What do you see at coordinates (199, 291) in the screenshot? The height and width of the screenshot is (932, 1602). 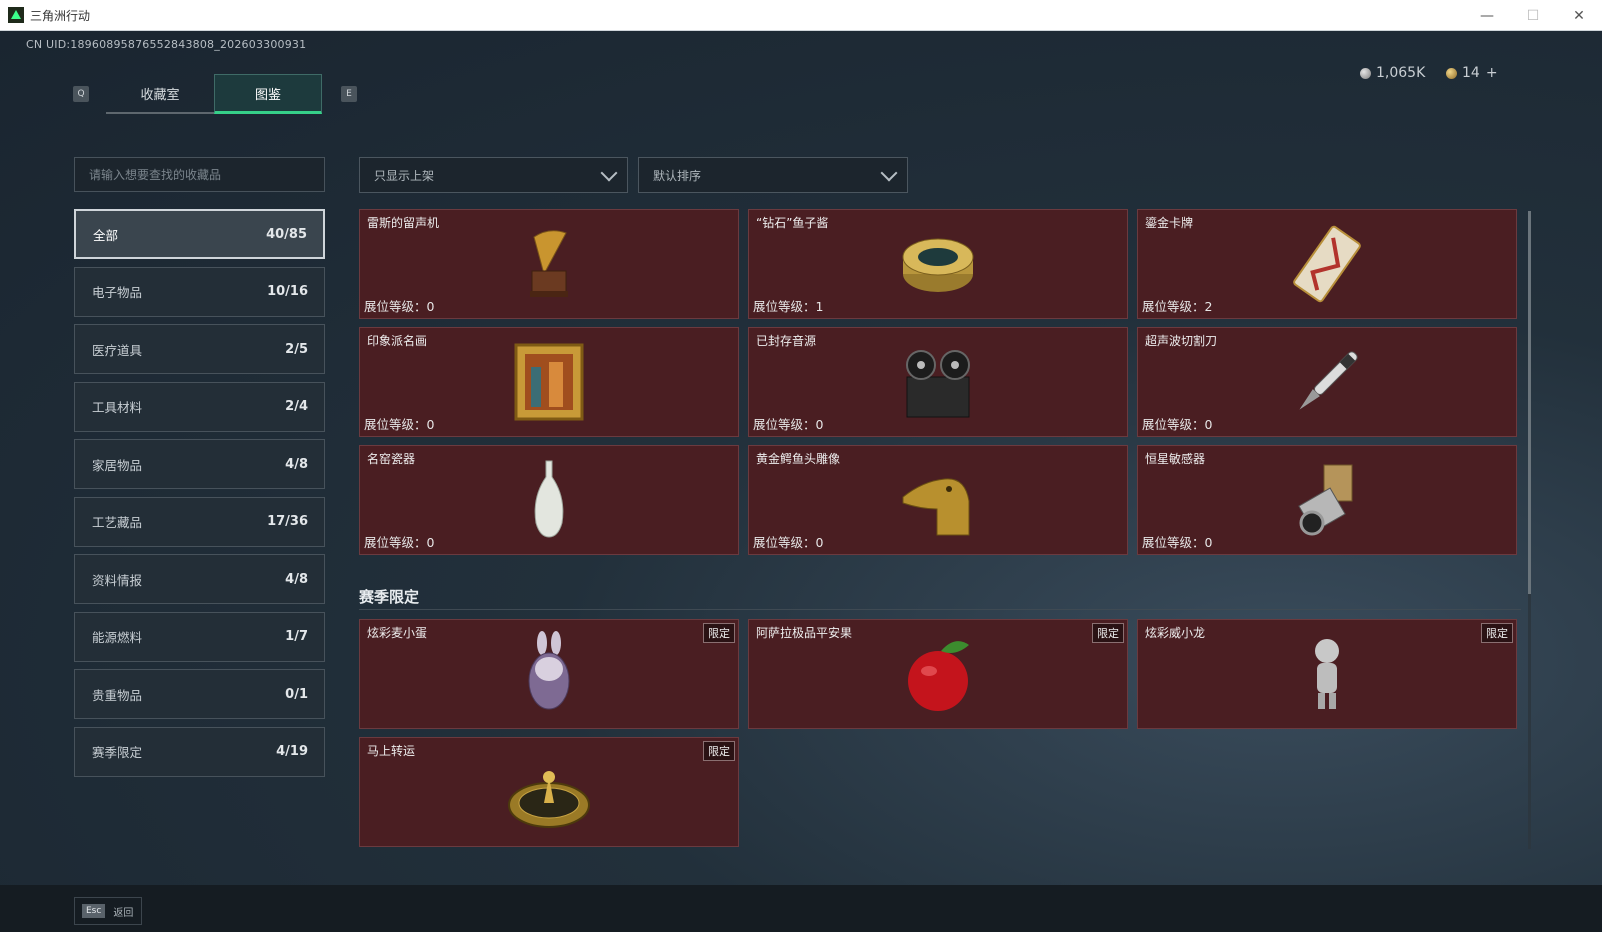 I see `category-electronics: 电子物品 10/16` at bounding box center [199, 291].